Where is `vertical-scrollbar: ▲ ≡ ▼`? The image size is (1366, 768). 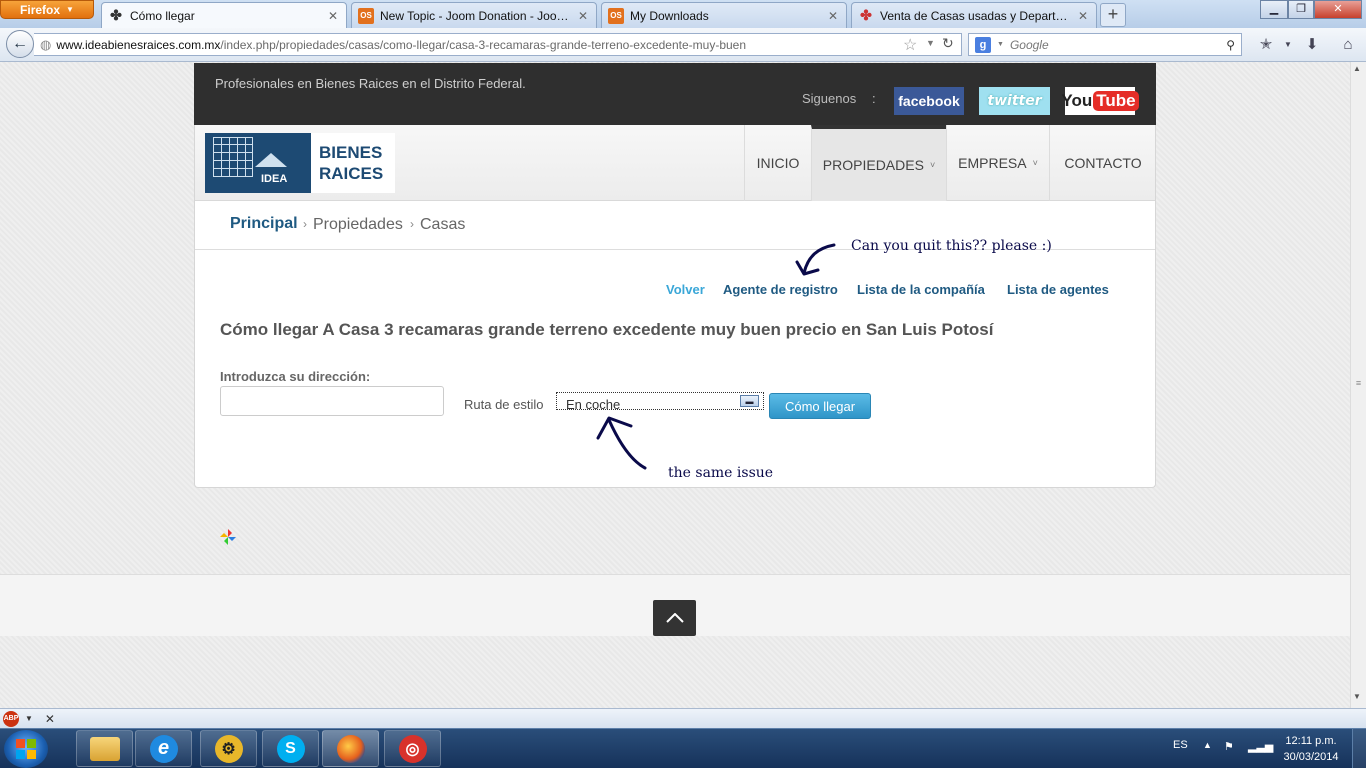 vertical-scrollbar: ▲ ≡ ▼ is located at coordinates (1358, 385).